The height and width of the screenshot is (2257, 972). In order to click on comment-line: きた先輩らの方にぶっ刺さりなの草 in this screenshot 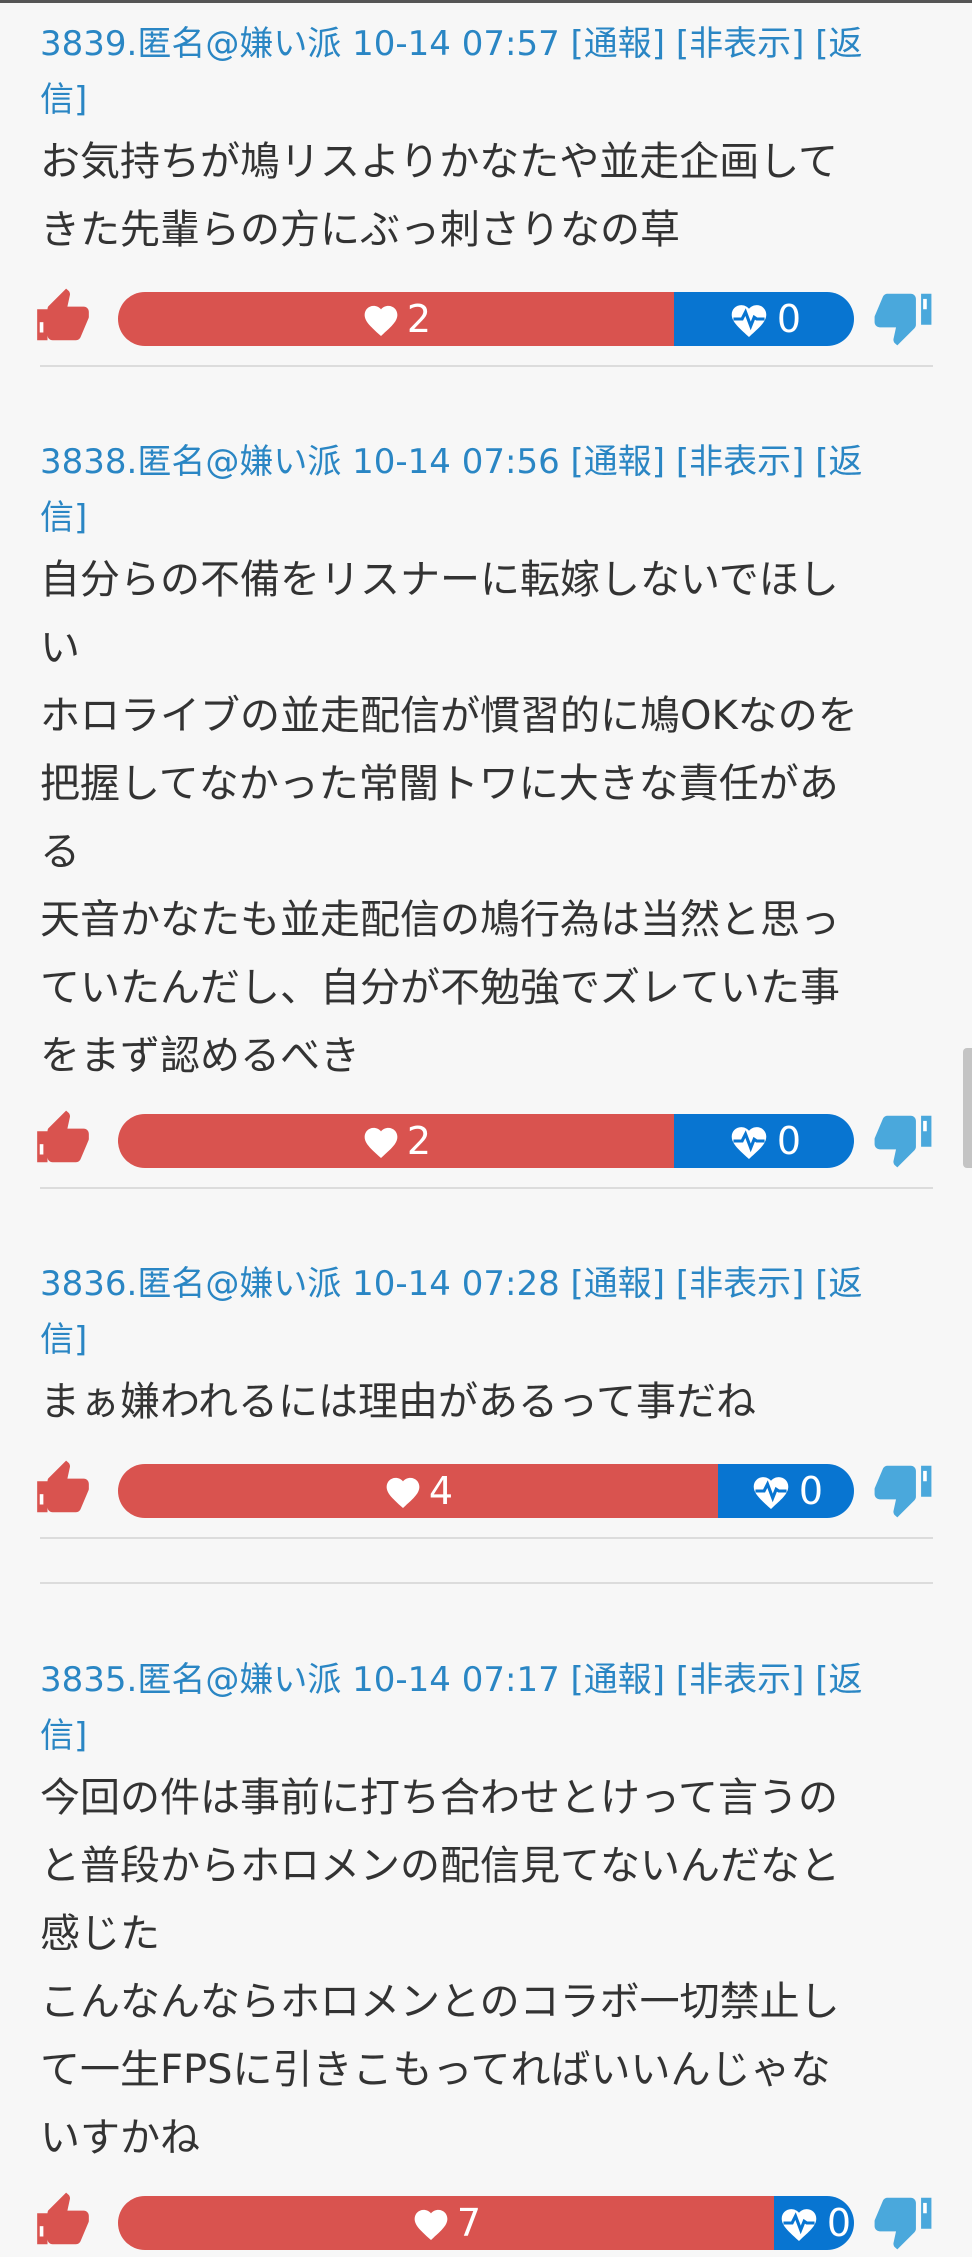, I will do `click(360, 230)`.